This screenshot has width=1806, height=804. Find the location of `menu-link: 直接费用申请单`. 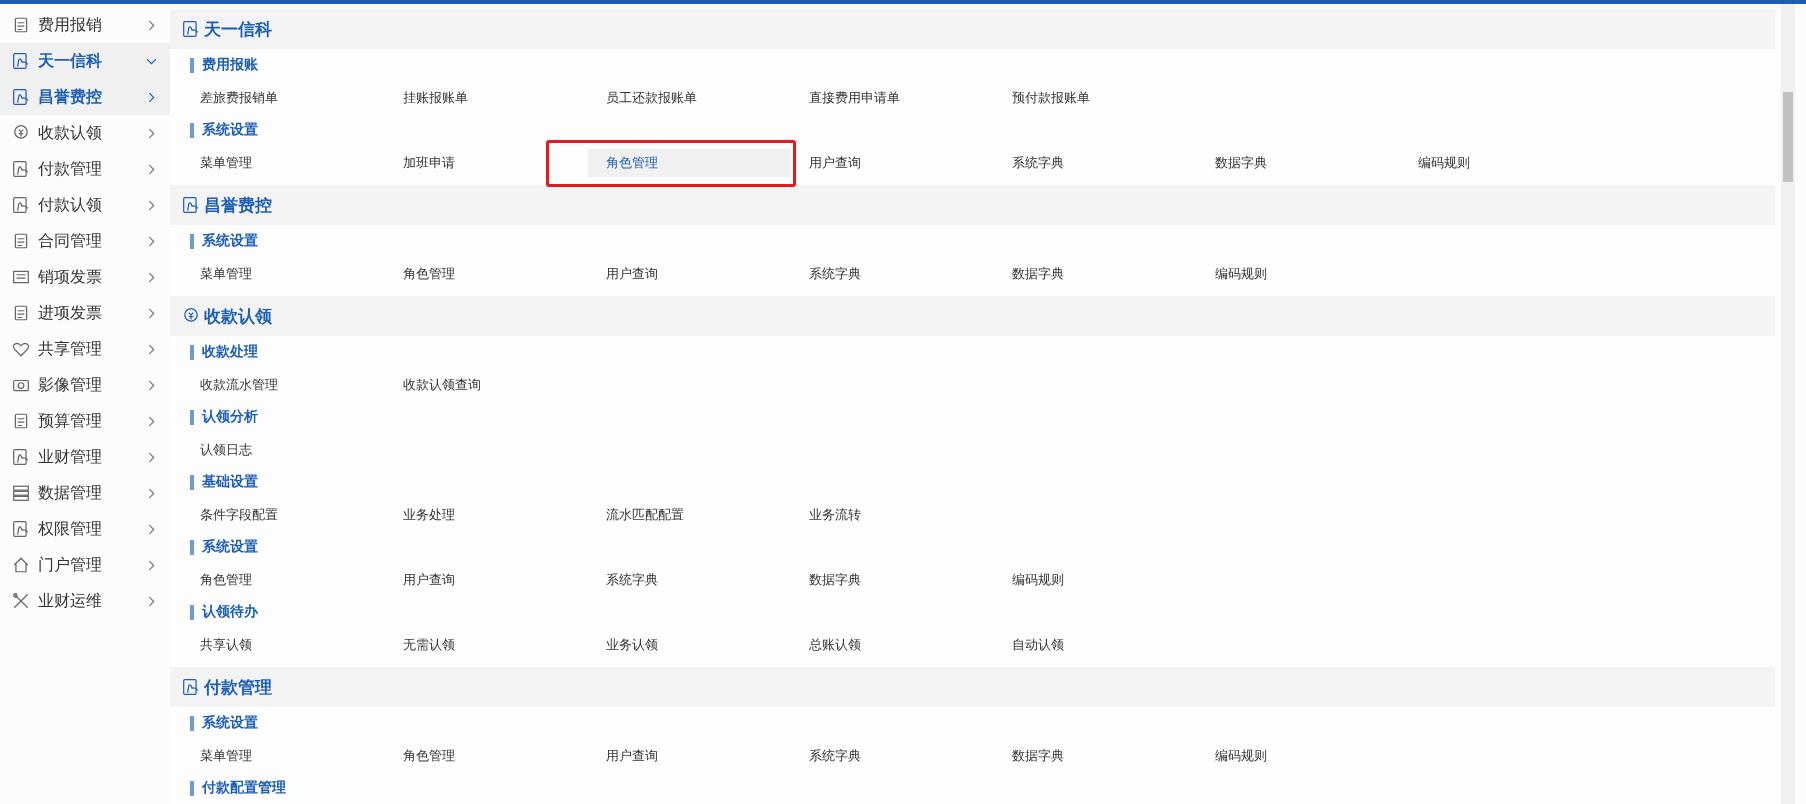

menu-link: 直接费用申请单 is located at coordinates (892, 97).